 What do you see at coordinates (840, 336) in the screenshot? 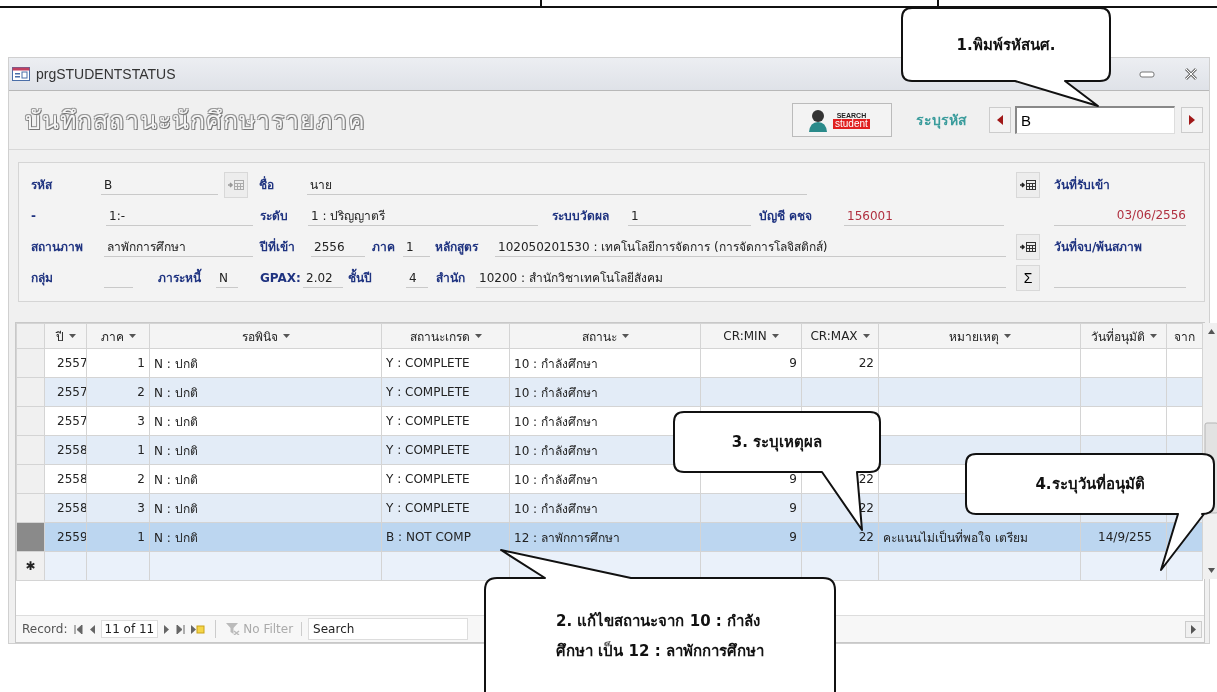
I see `column-header: CR:MAX` at bounding box center [840, 336].